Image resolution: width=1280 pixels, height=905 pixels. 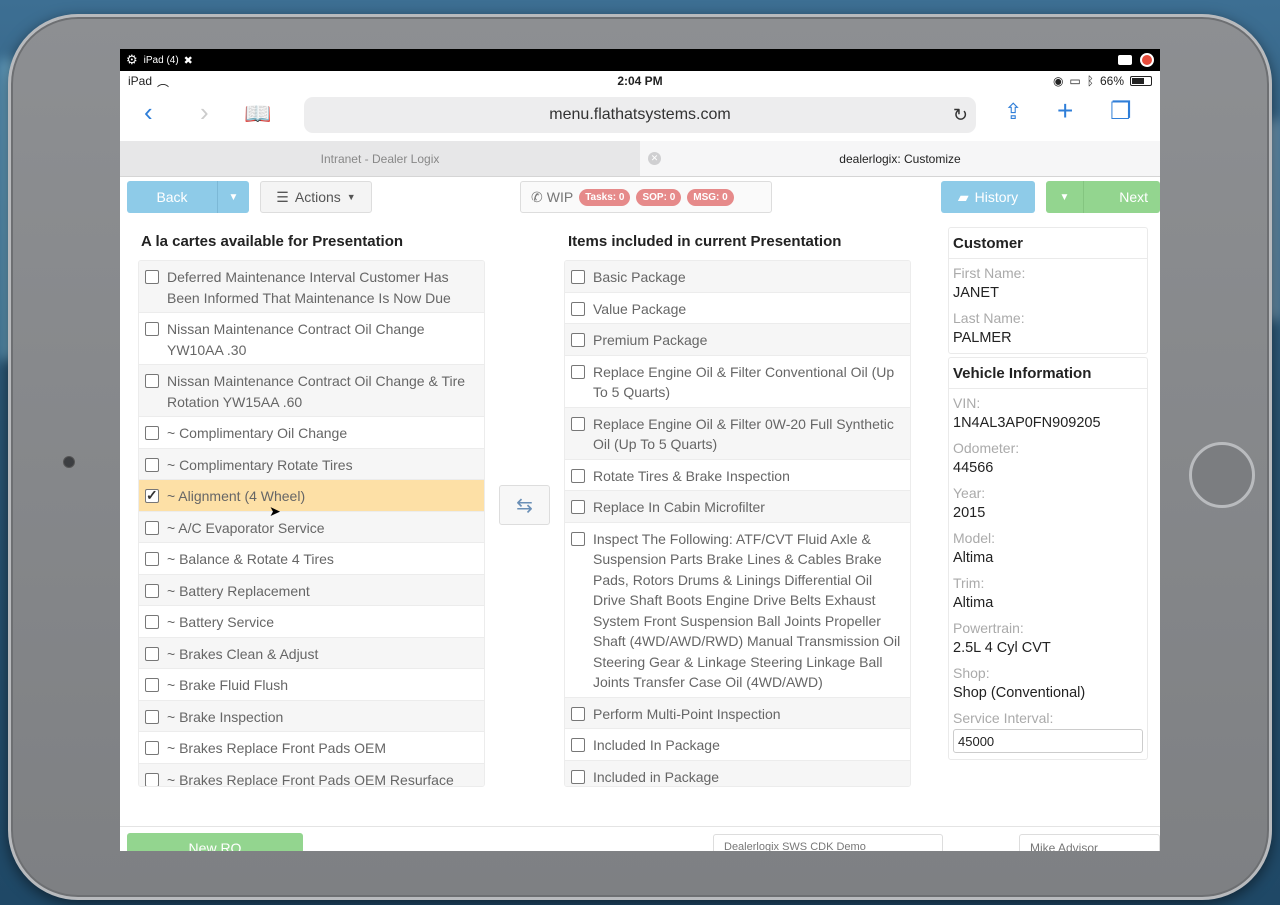 What do you see at coordinates (311, 433) in the screenshot?
I see `available-item: ~ Complimentary Oil Change` at bounding box center [311, 433].